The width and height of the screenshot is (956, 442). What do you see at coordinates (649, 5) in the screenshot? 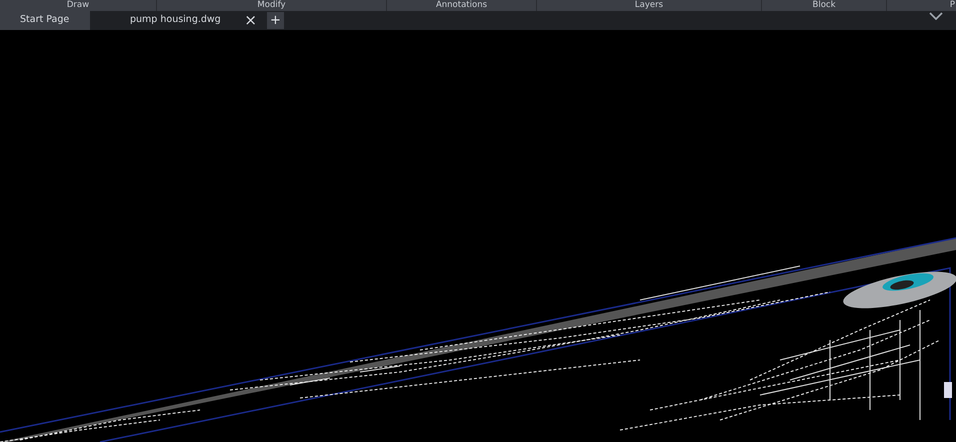
I see `panel-label: Layers` at bounding box center [649, 5].